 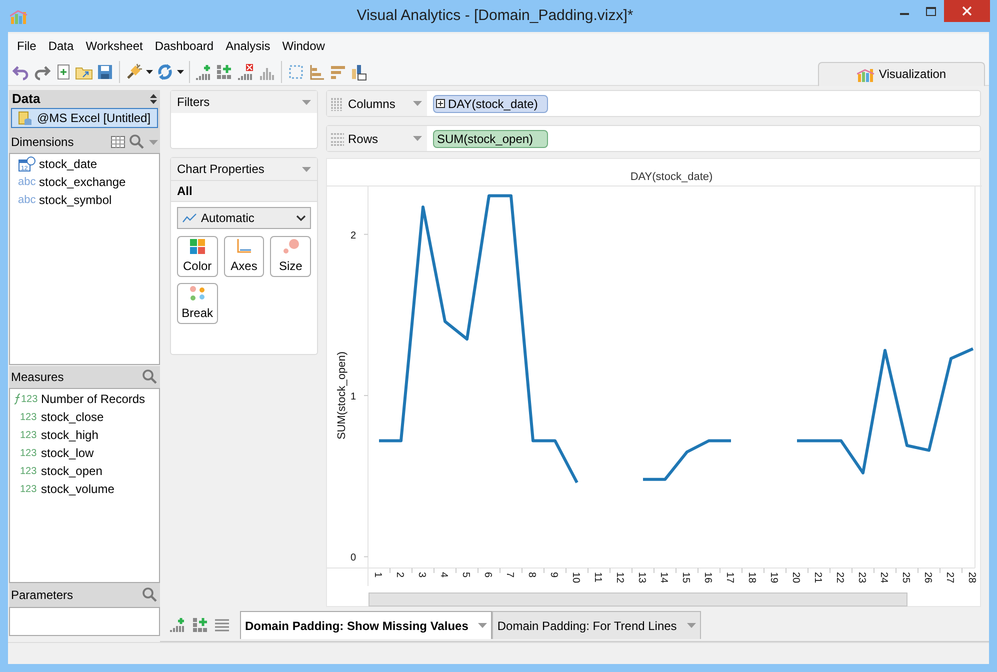 What do you see at coordinates (901, 74) in the screenshot?
I see `visualization-tab: Visualization` at bounding box center [901, 74].